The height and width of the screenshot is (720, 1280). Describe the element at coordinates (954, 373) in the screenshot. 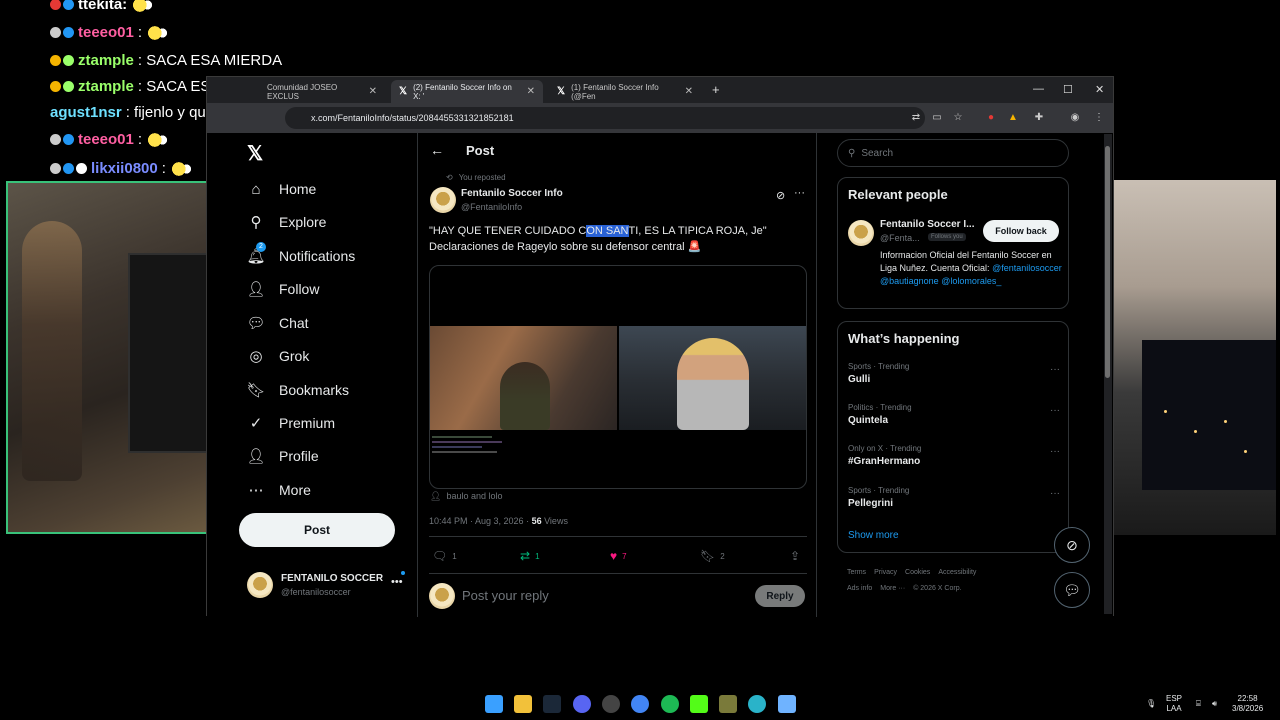

I see `trend-item: Sports · Trending Gulli ···` at that location.